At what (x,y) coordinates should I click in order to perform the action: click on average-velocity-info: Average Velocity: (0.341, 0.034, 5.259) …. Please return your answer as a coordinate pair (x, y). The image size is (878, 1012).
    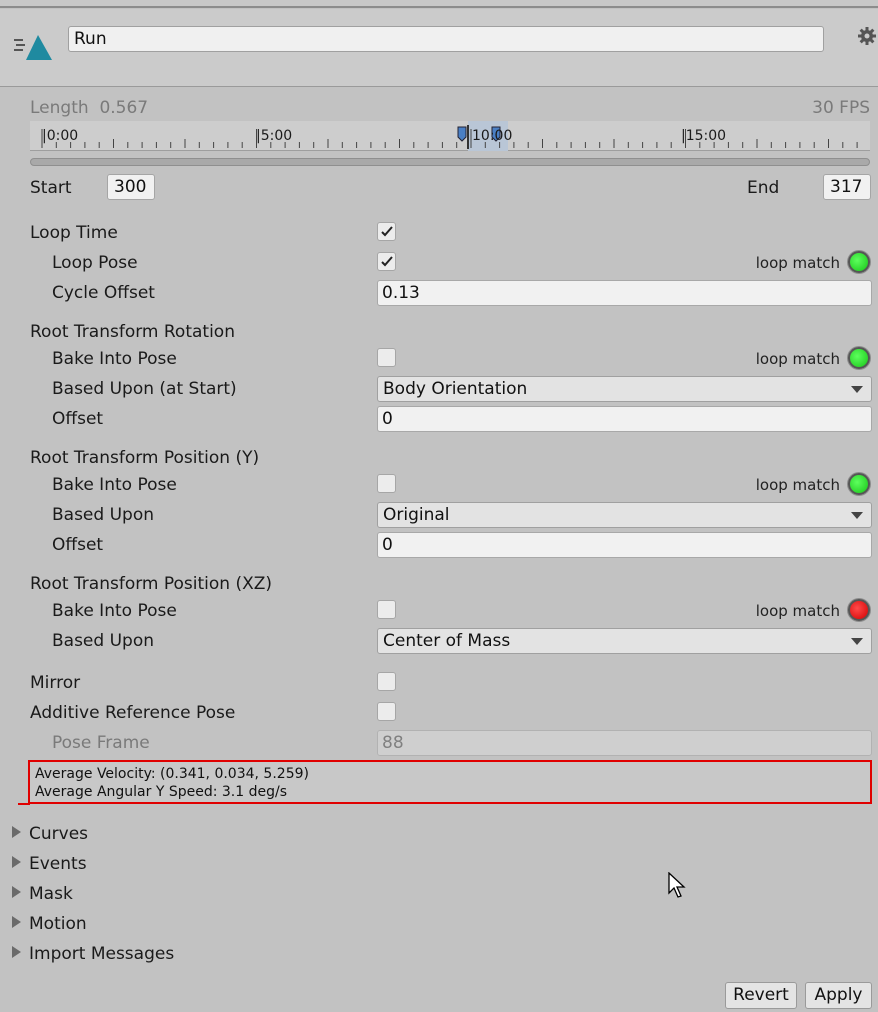
    Looking at the image, I should click on (450, 782).